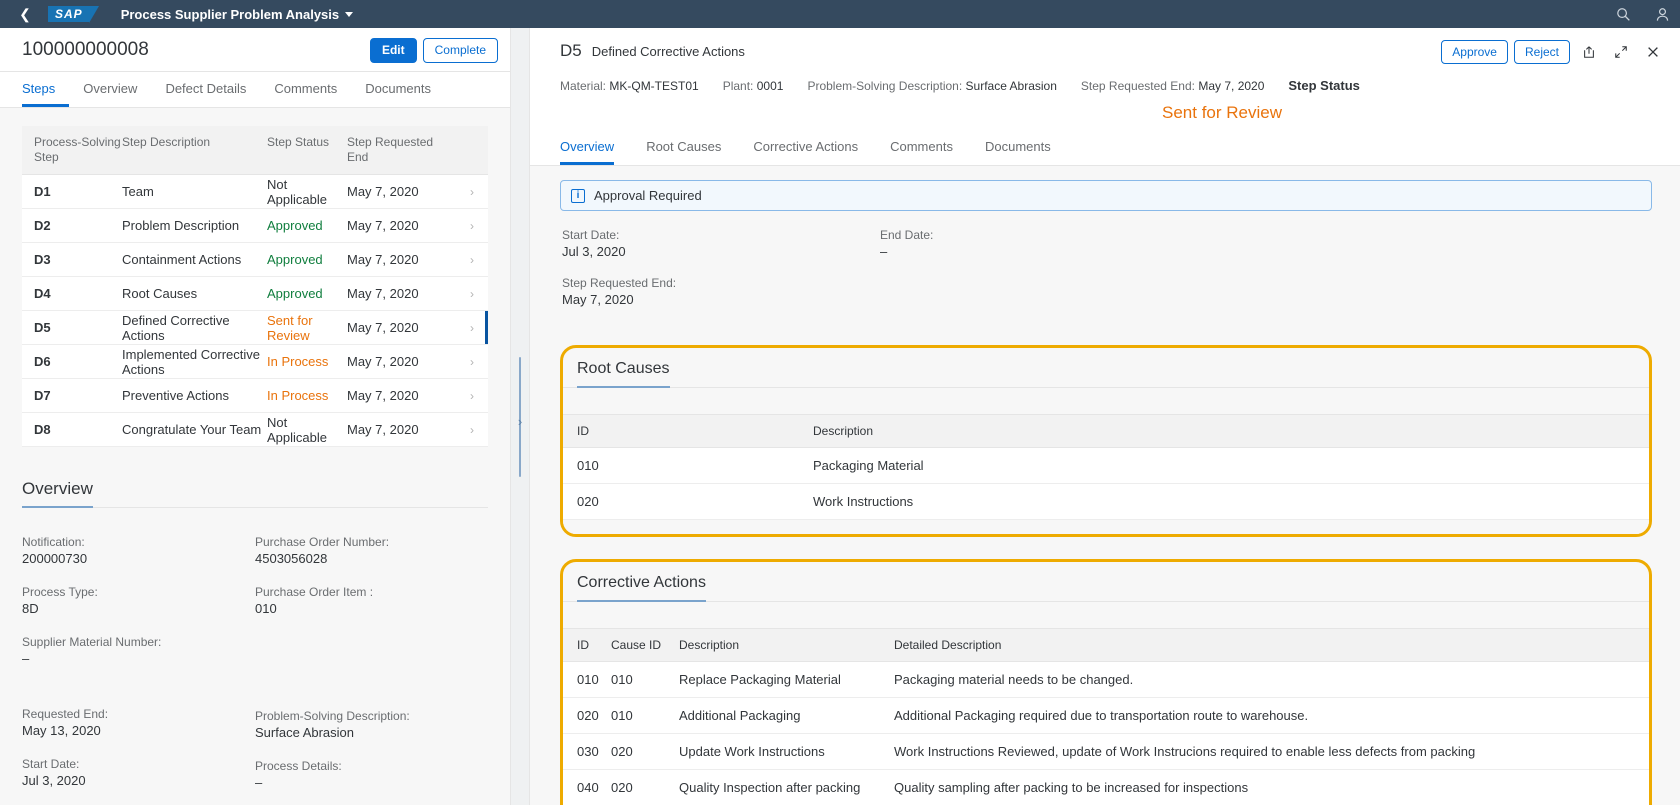  Describe the element at coordinates (1106, 465) in the screenshot. I see `table-row: 010 Packaging Material` at that location.